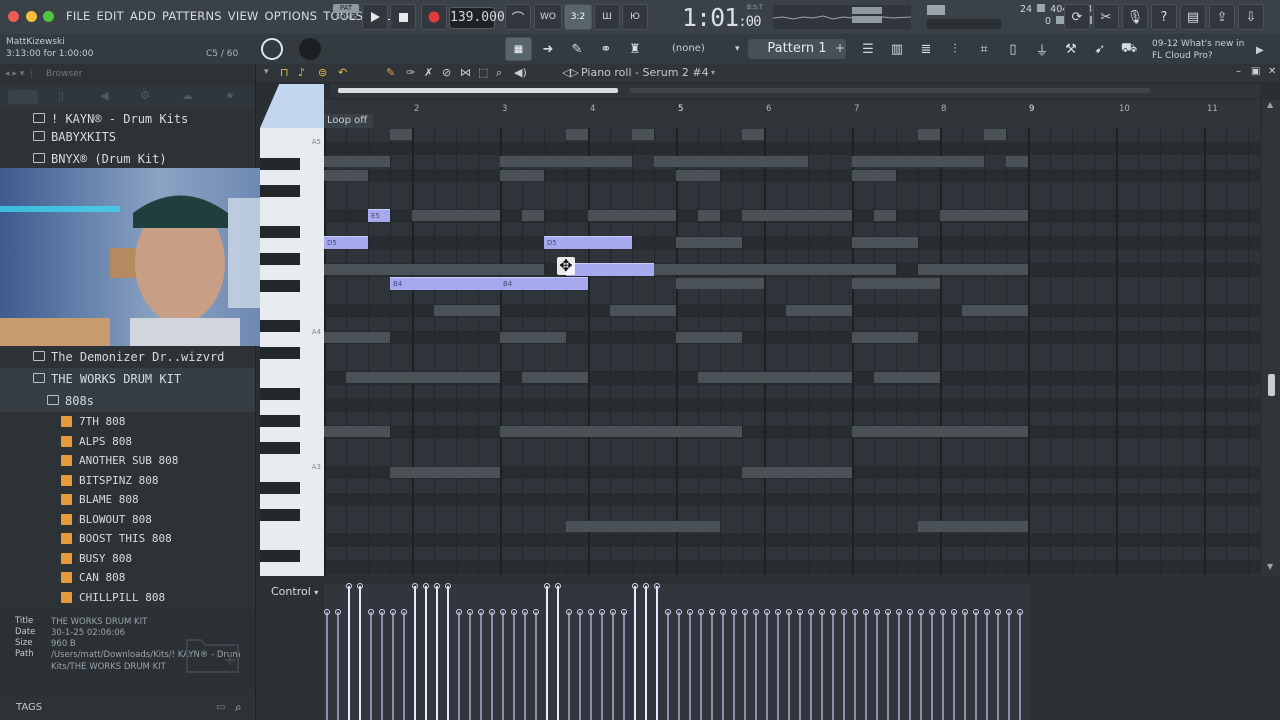 The width and height of the screenshot is (1280, 720). What do you see at coordinates (346, 242) in the screenshot?
I see `midi-note: D5` at bounding box center [346, 242].